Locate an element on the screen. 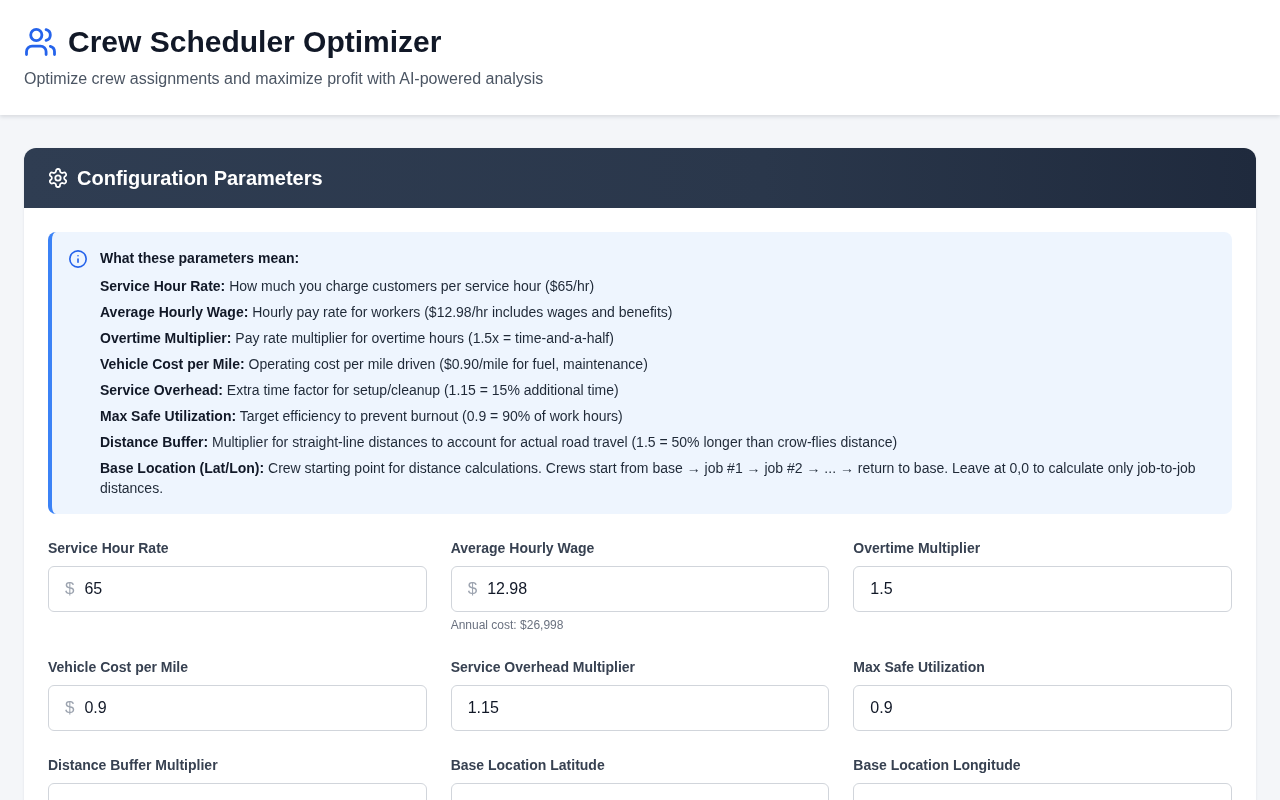 This screenshot has height=800, width=1280. input-field: 0.9 is located at coordinates (1042, 708).